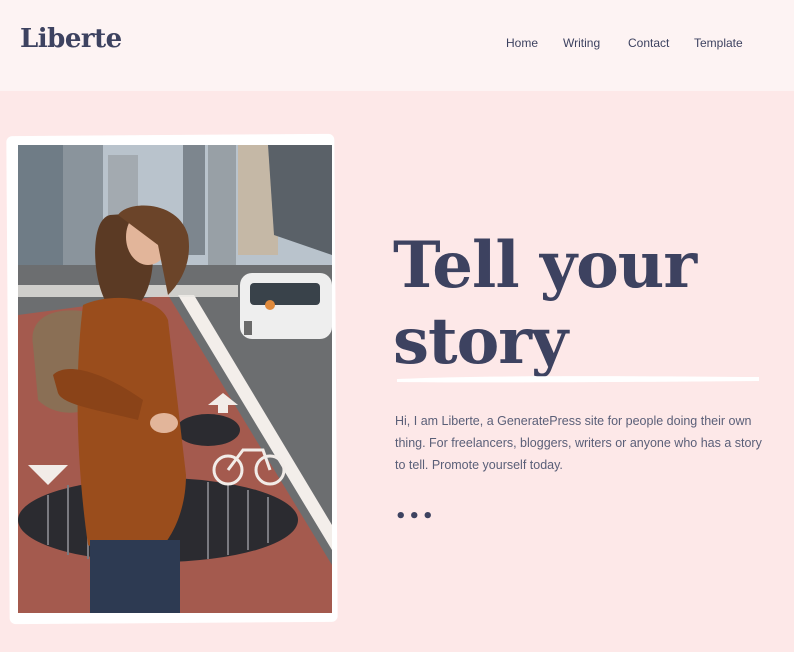 Image resolution: width=794 pixels, height=652 pixels. What do you see at coordinates (581, 43) in the screenshot?
I see `nav-writing: Writing` at bounding box center [581, 43].